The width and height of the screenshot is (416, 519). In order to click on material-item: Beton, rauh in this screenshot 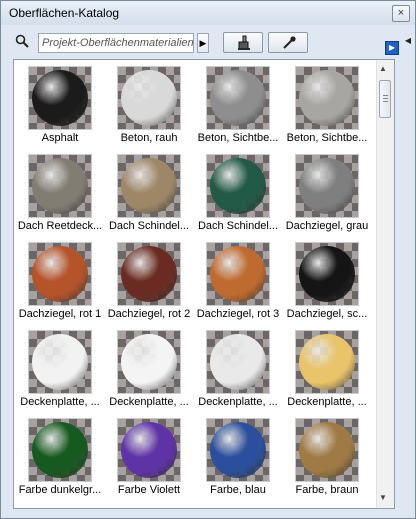, I will do `click(147, 103)`.